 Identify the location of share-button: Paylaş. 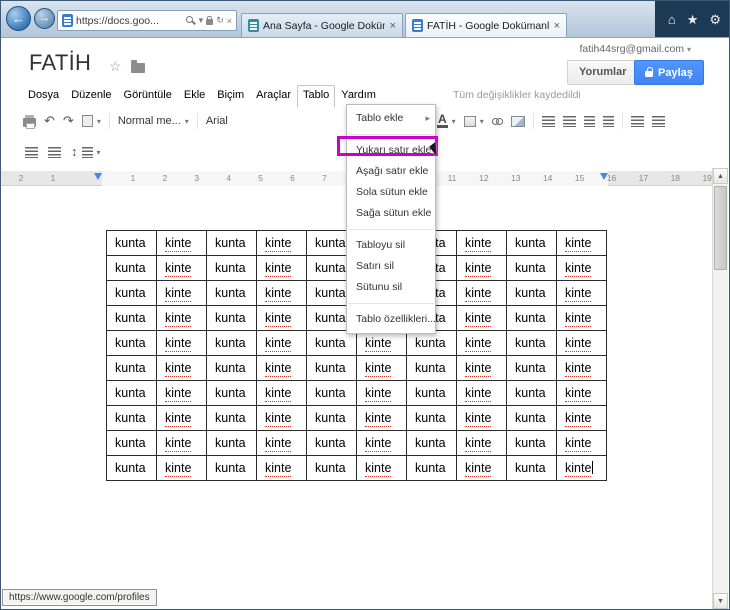
(669, 72).